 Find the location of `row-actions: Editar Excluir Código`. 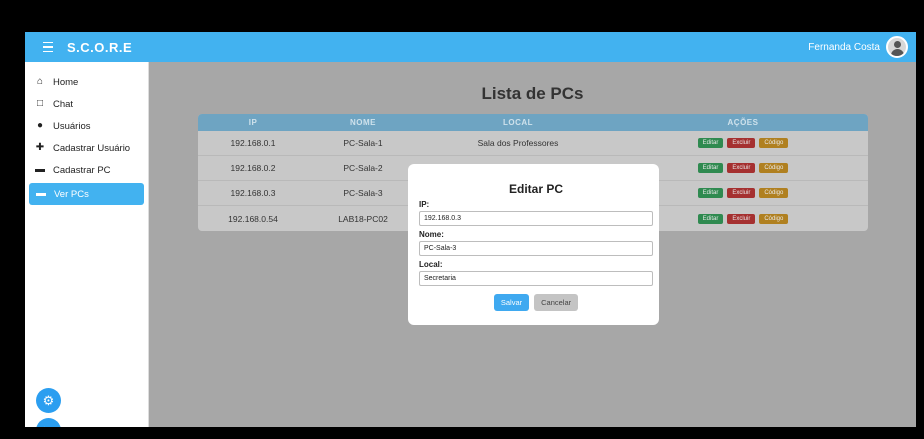

row-actions: Editar Excluir Código is located at coordinates (743, 143).